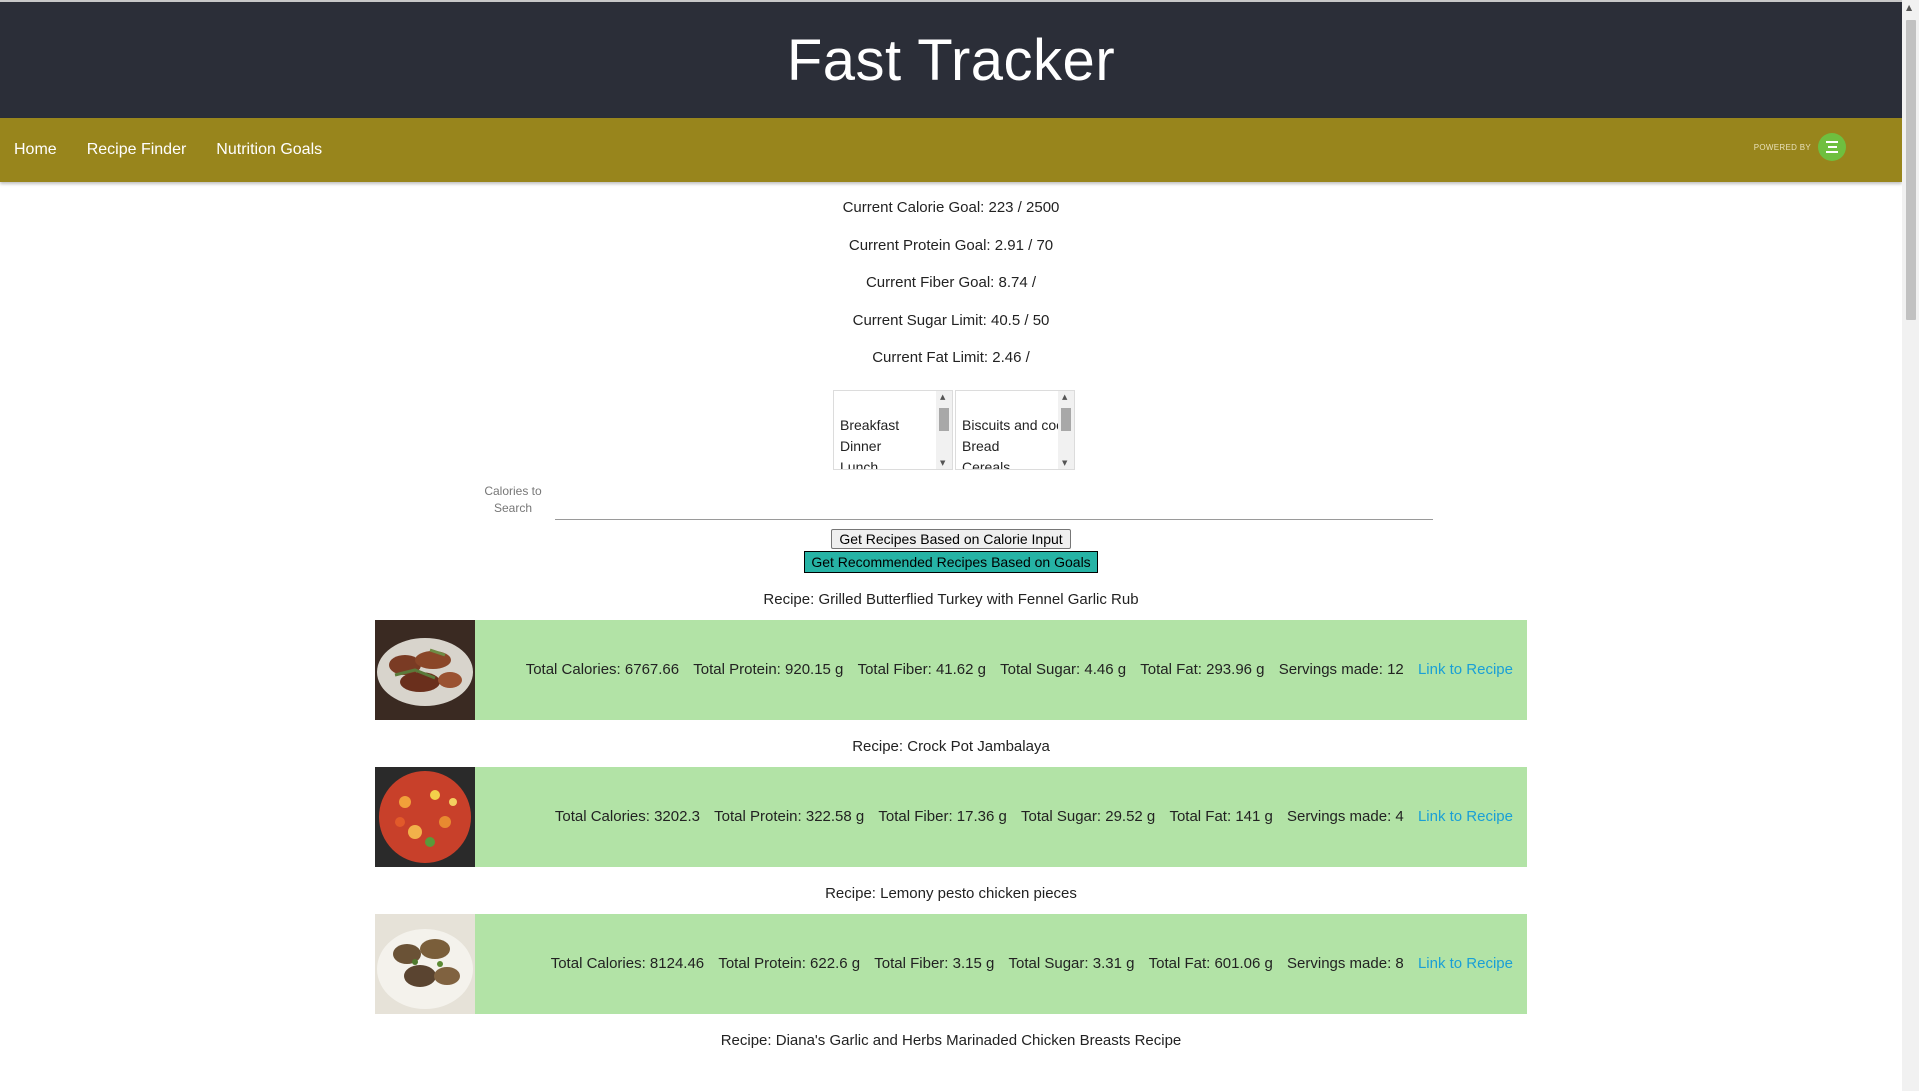  What do you see at coordinates (1832, 147) in the screenshot?
I see `edamam-logo-icon` at bounding box center [1832, 147].